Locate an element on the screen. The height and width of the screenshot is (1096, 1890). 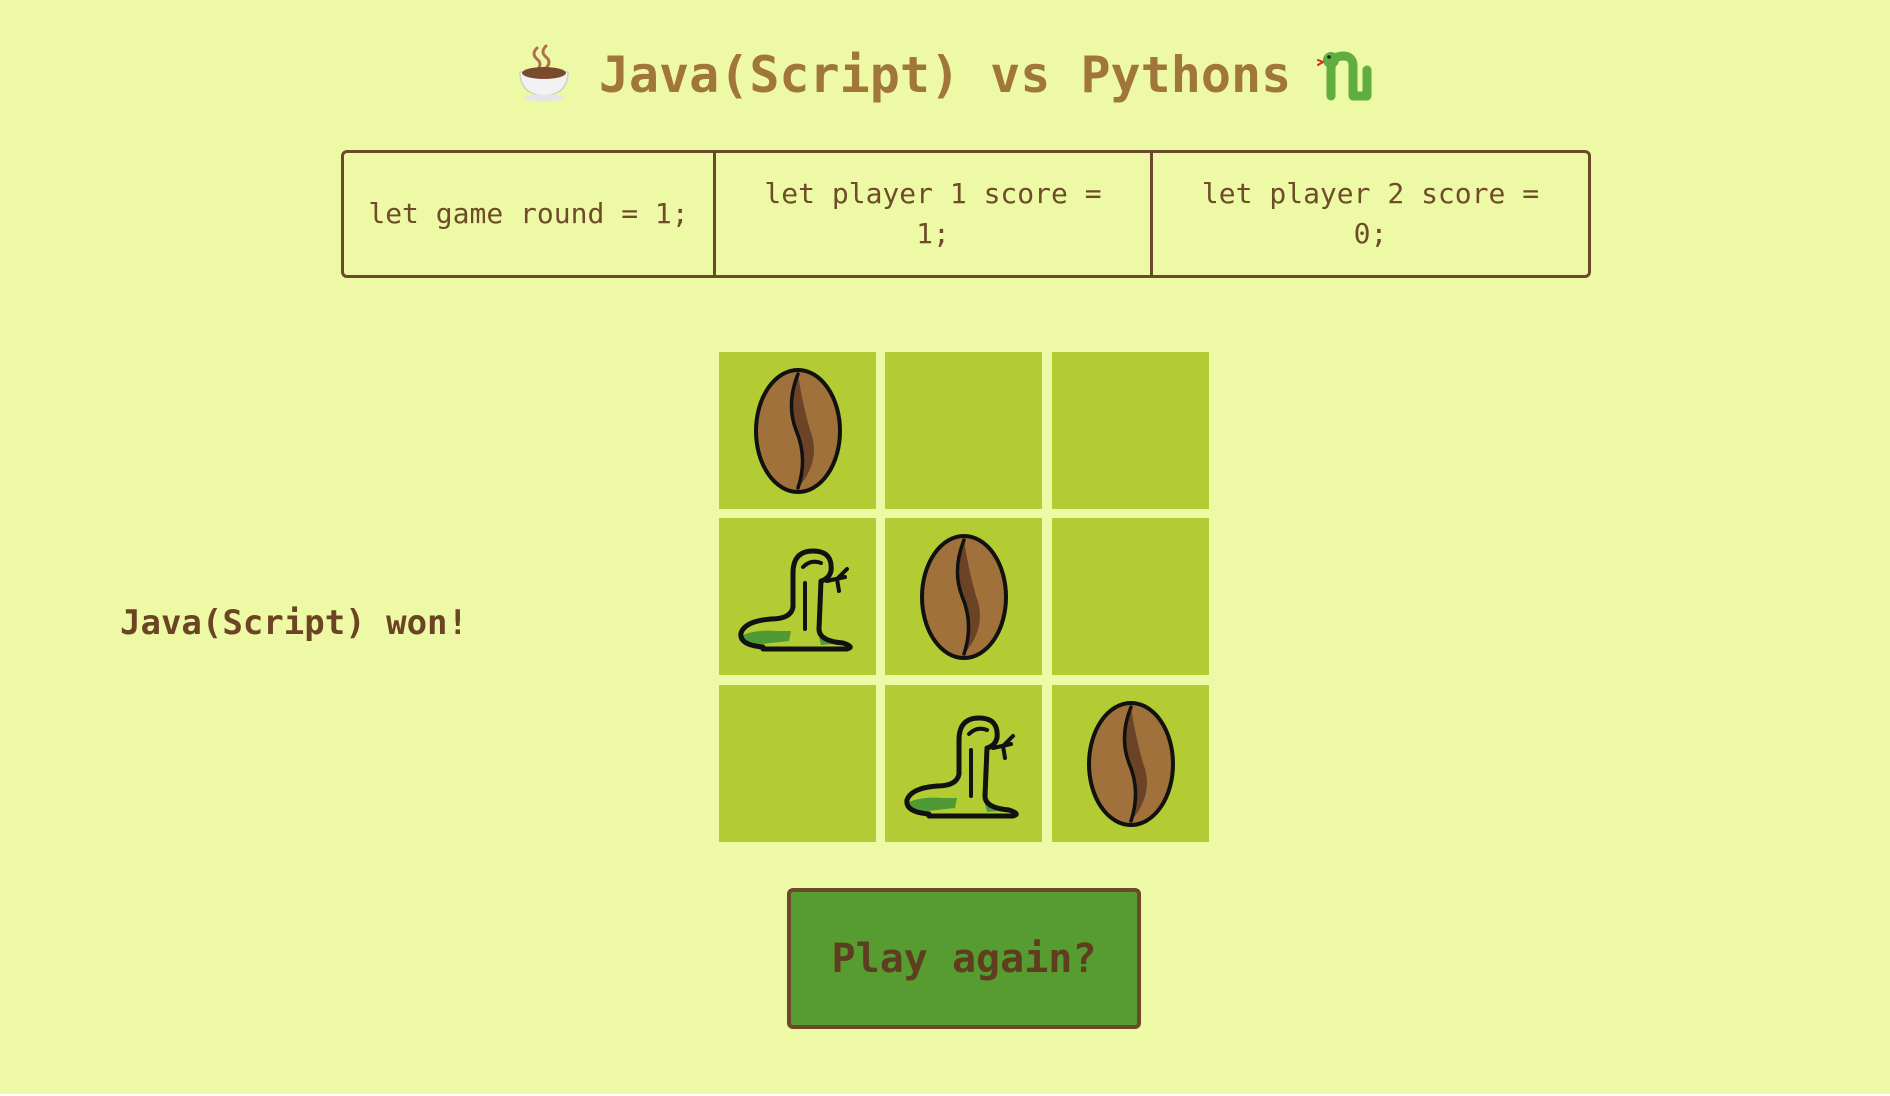
player-2-score: let player 2 score = 0; is located at coordinates (1369, 214).